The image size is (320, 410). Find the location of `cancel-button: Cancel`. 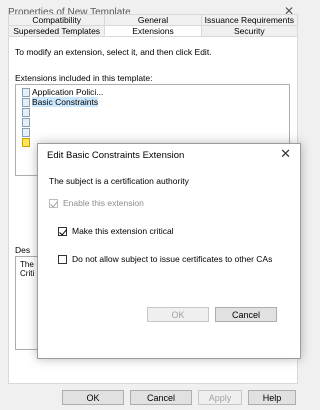

cancel-button: Cancel is located at coordinates (161, 397).